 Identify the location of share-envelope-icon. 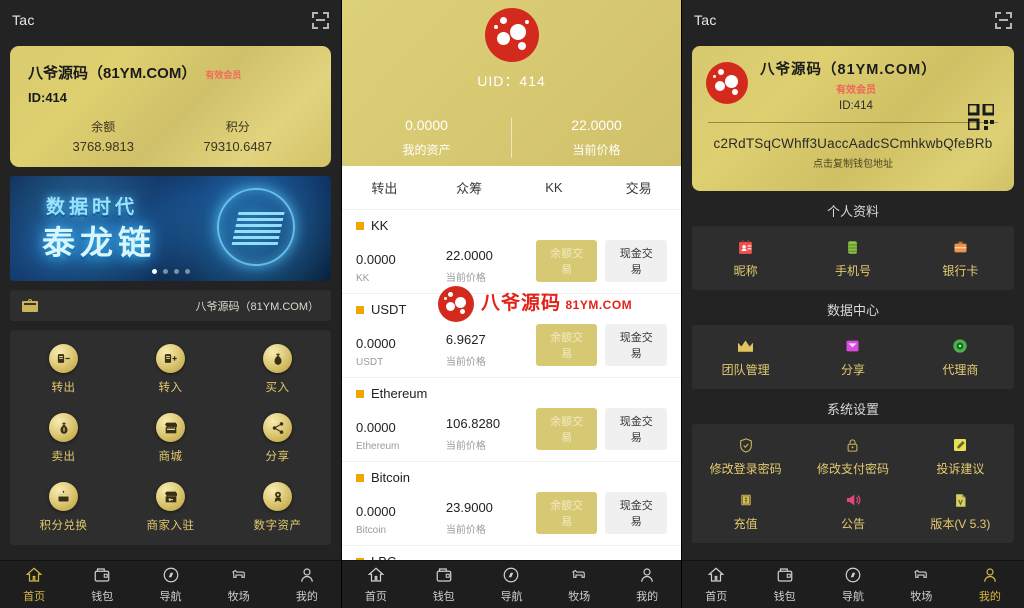
(852, 346).